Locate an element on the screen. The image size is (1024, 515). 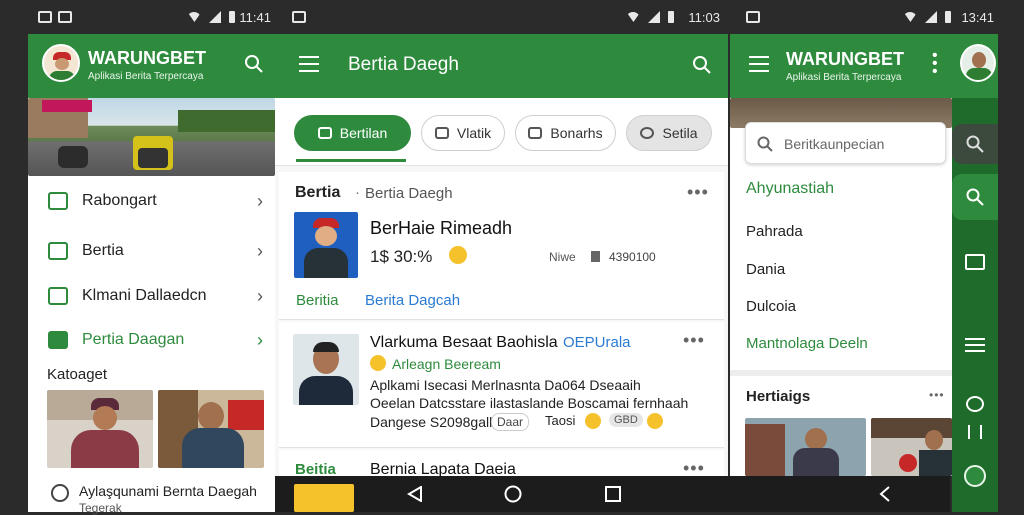
list-item-title: Aylaşqunami Bernta Daegah is located at coordinates (168, 491).